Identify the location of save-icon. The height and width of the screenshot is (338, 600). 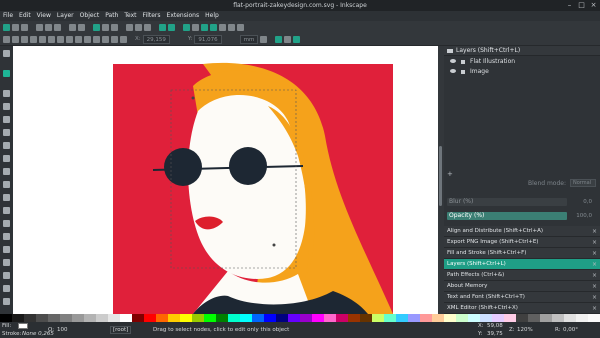
(24, 27).